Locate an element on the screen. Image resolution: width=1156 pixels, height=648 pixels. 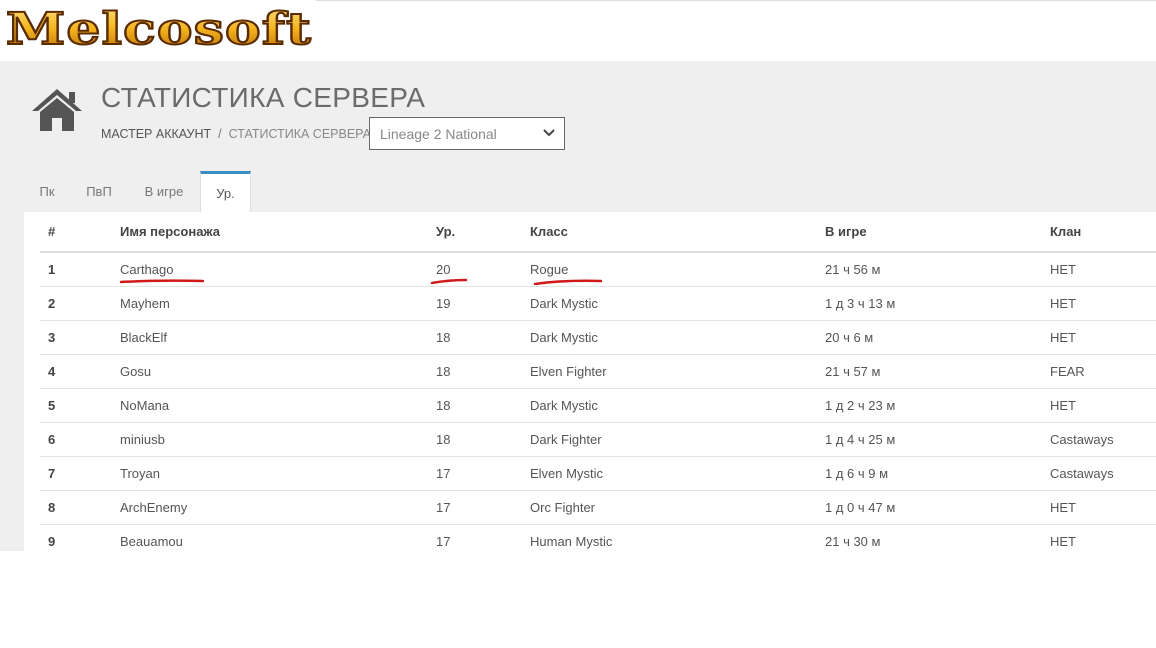
cell-online: 21 ч 57 м is located at coordinates (937, 371).